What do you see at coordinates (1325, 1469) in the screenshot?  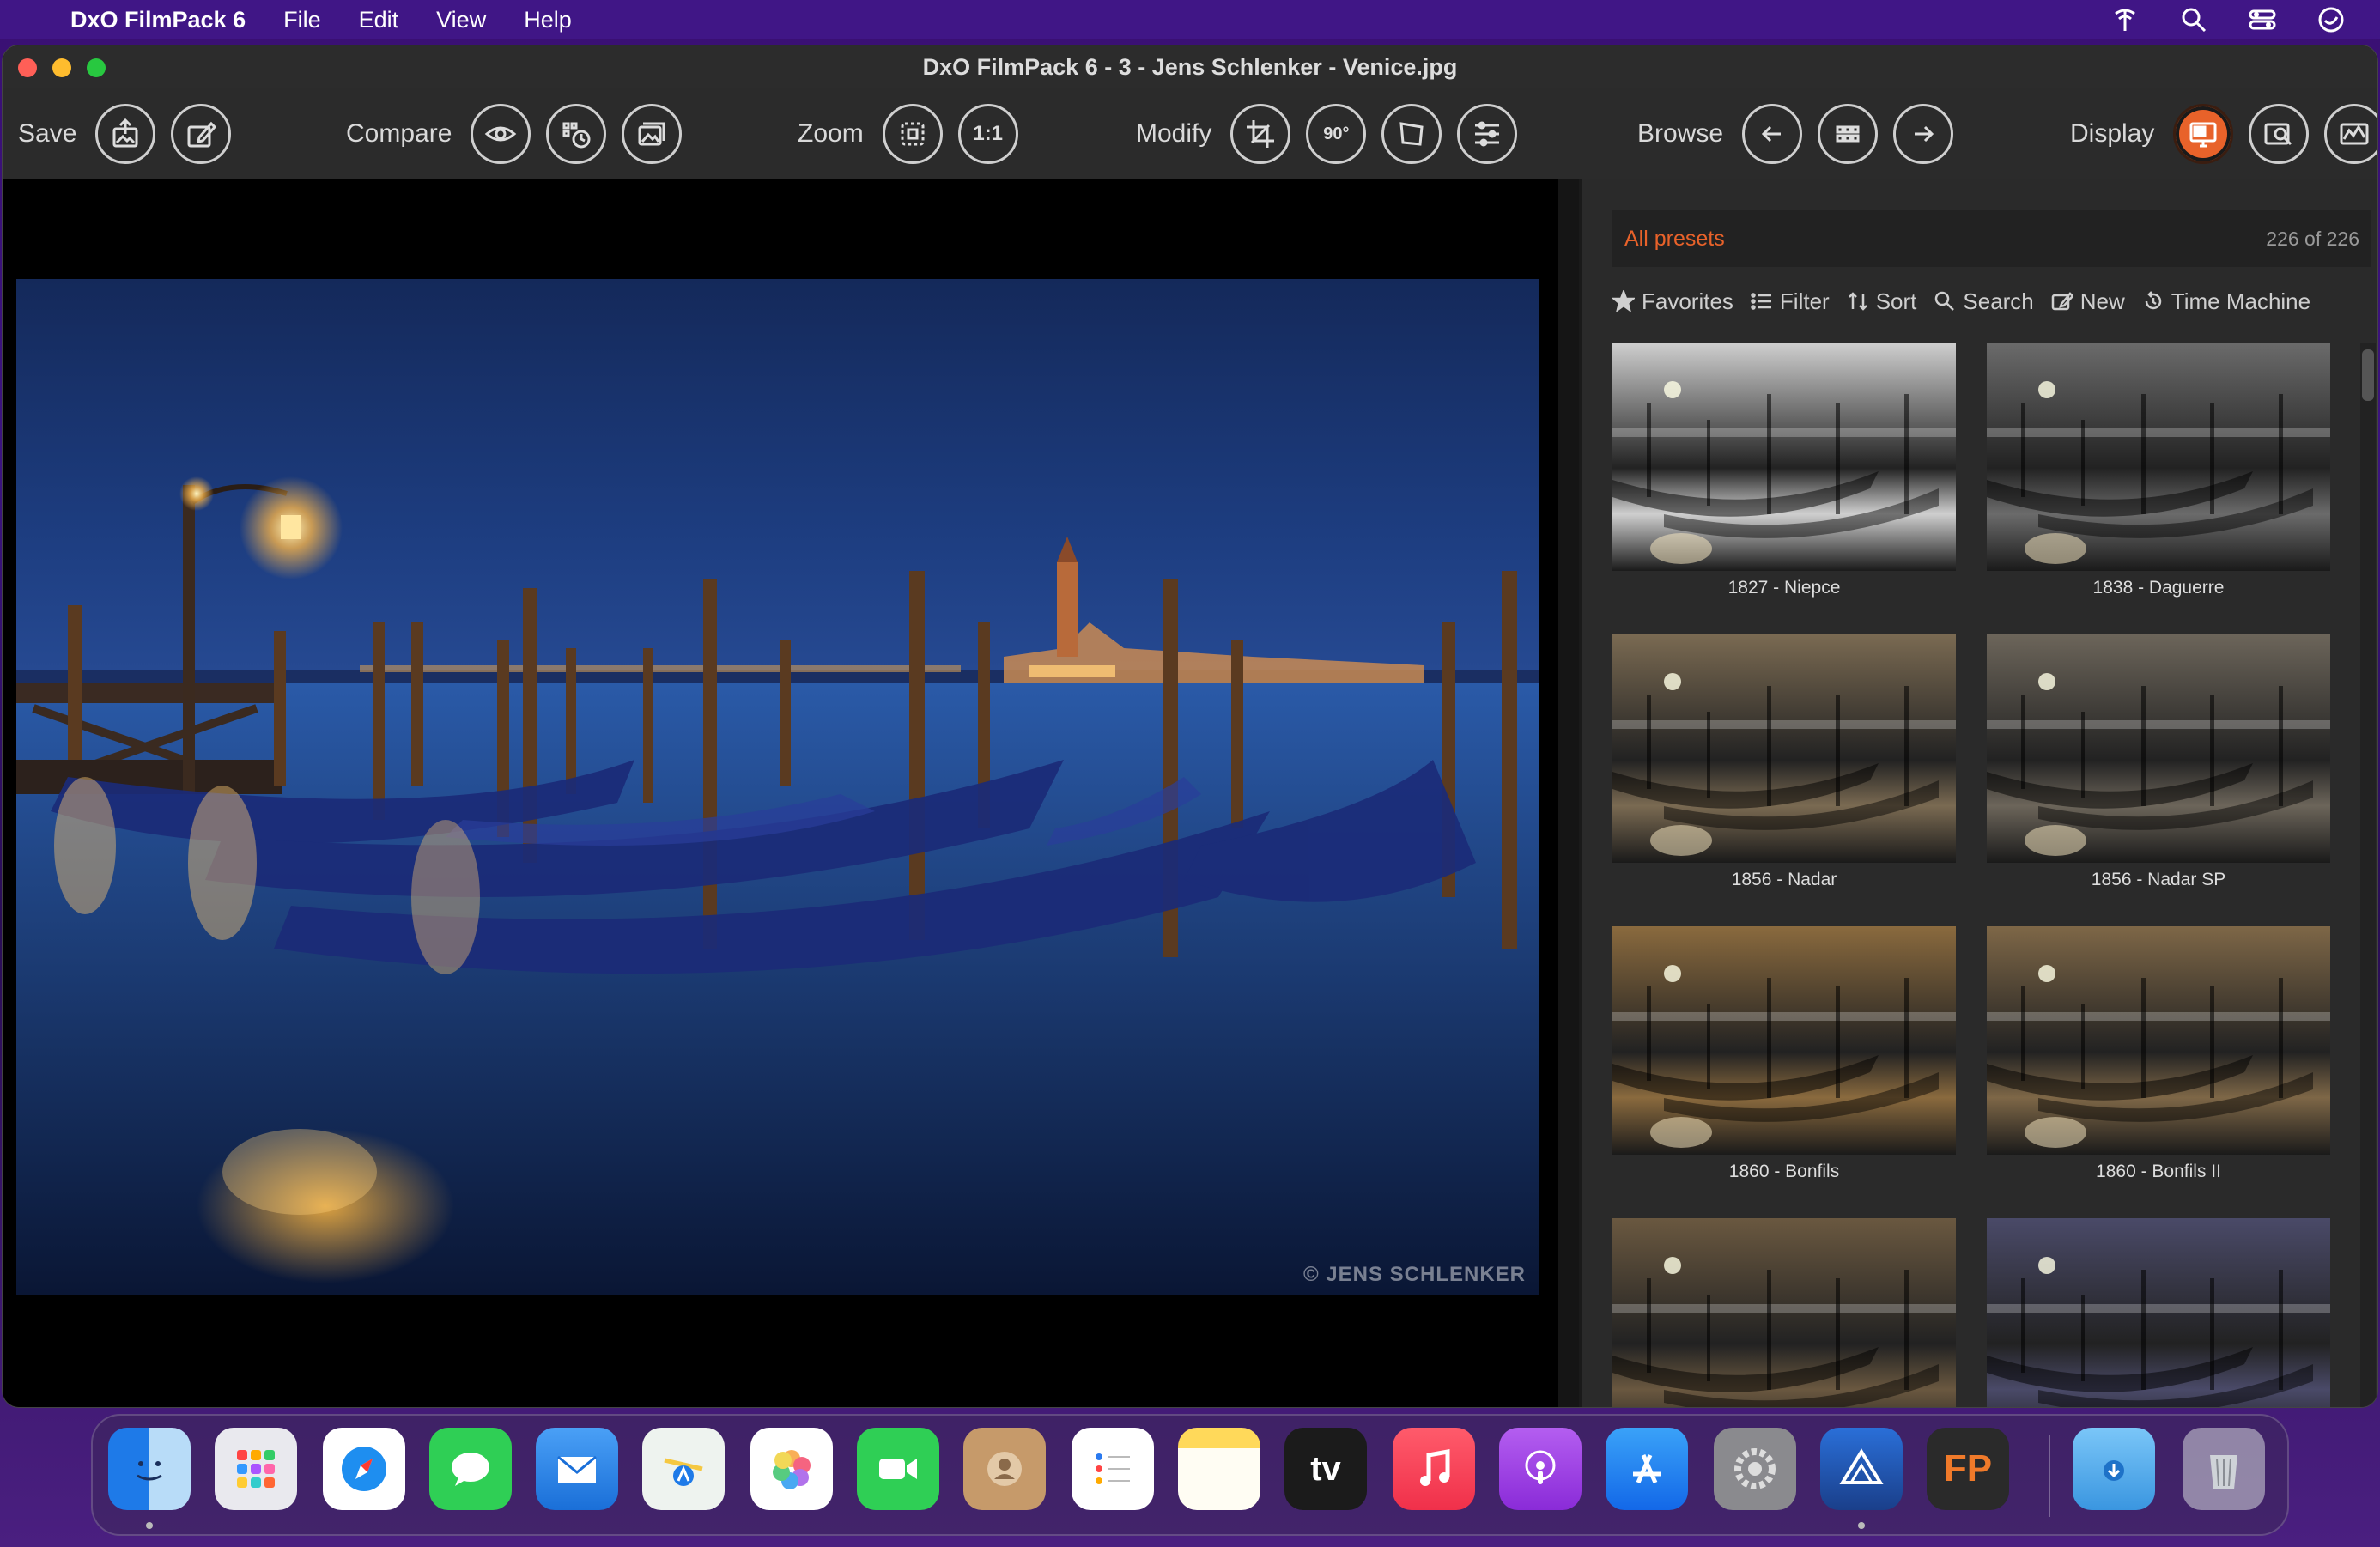 I see `dock-tv-icon: tv` at bounding box center [1325, 1469].